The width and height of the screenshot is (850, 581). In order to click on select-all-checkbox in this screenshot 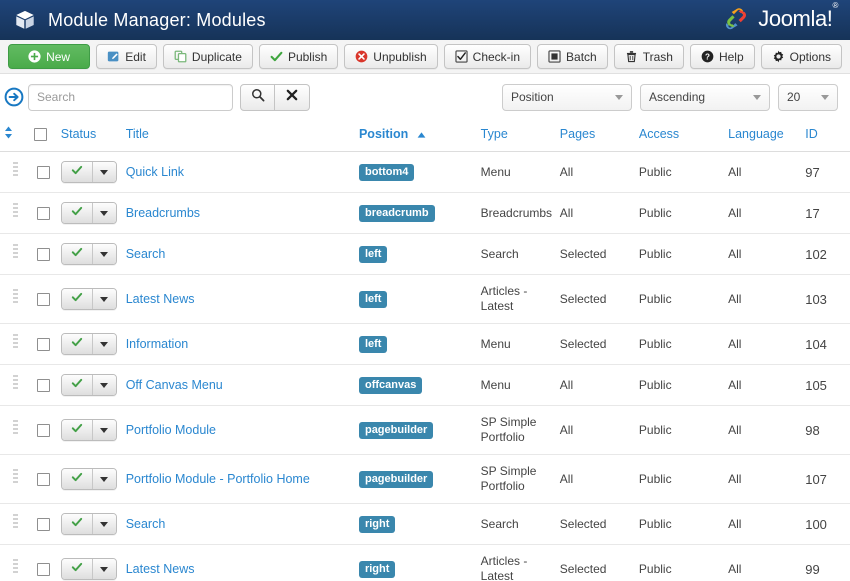, I will do `click(41, 135)`.